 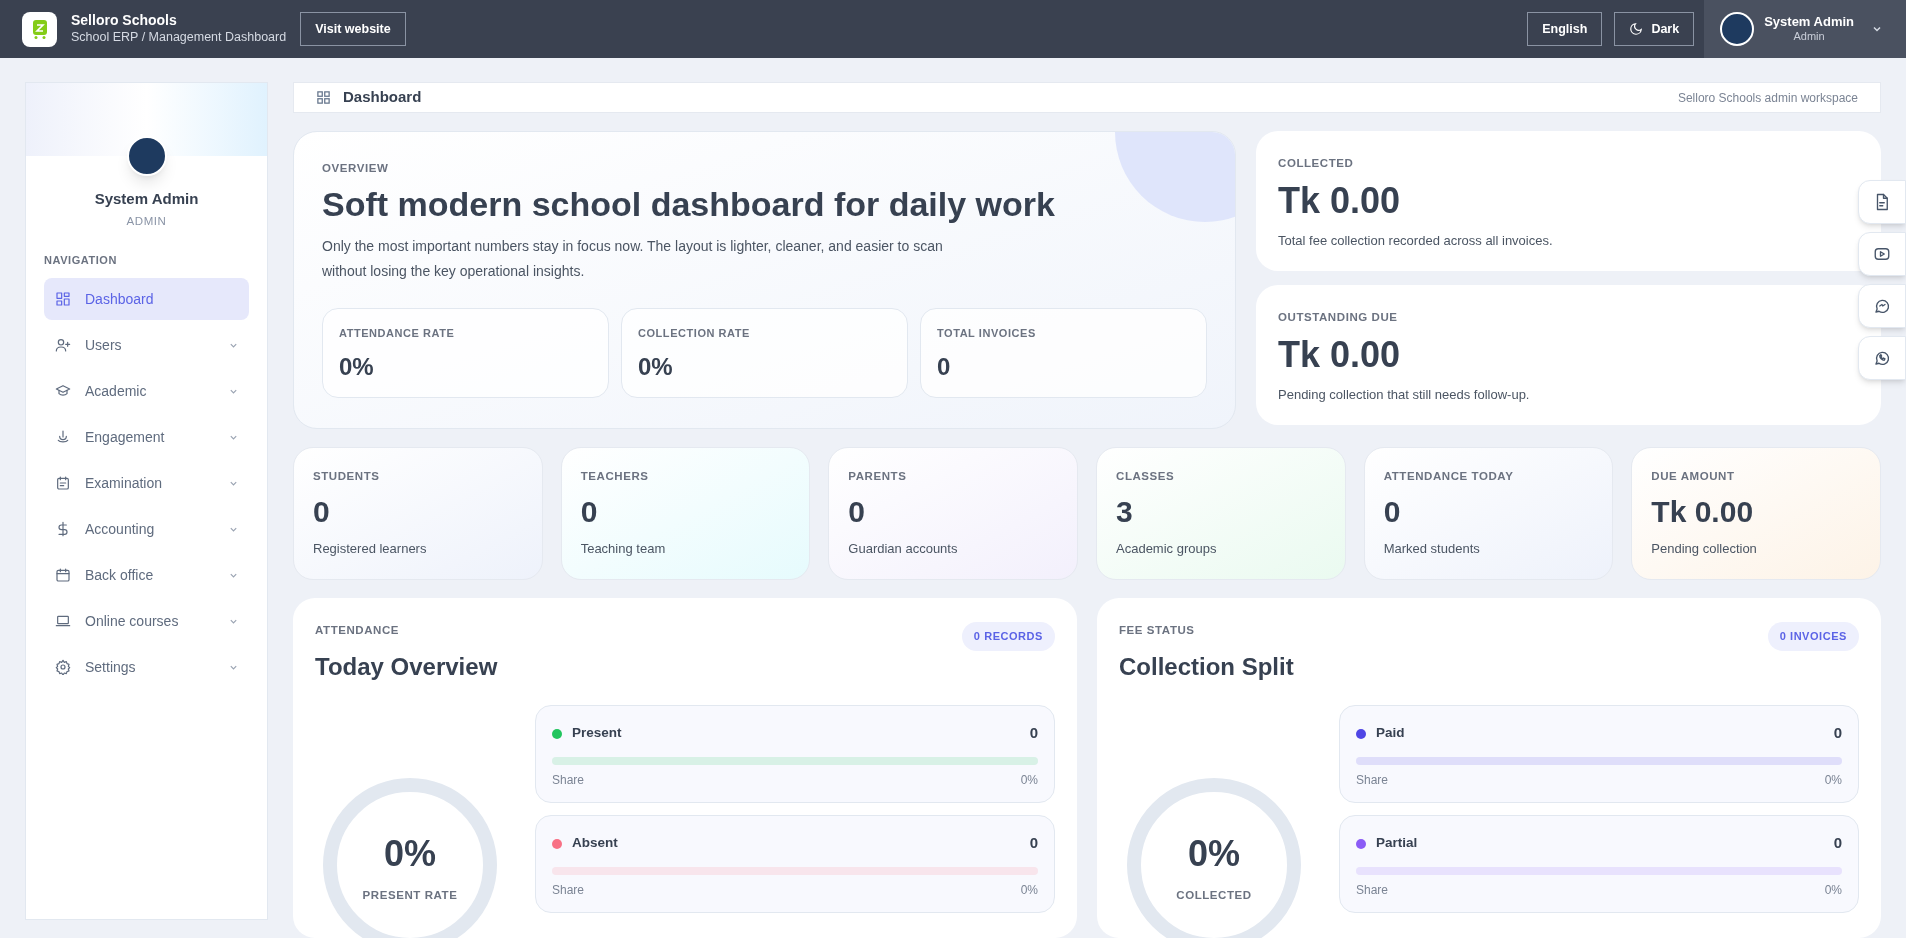 I want to click on metric-label: ATTENDANCE RATE, so click(x=397, y=333).